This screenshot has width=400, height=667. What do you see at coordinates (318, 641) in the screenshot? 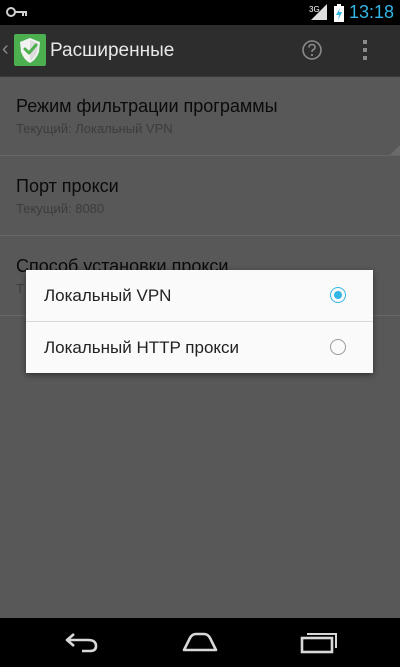
I see `recents-icon` at bounding box center [318, 641].